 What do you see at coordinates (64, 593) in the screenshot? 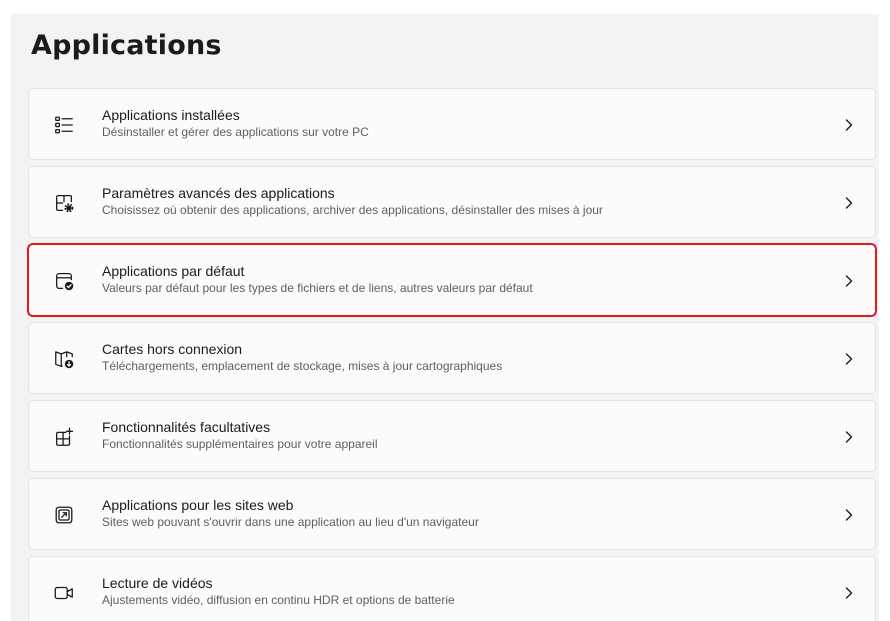
I see `video-camera-icon` at bounding box center [64, 593].